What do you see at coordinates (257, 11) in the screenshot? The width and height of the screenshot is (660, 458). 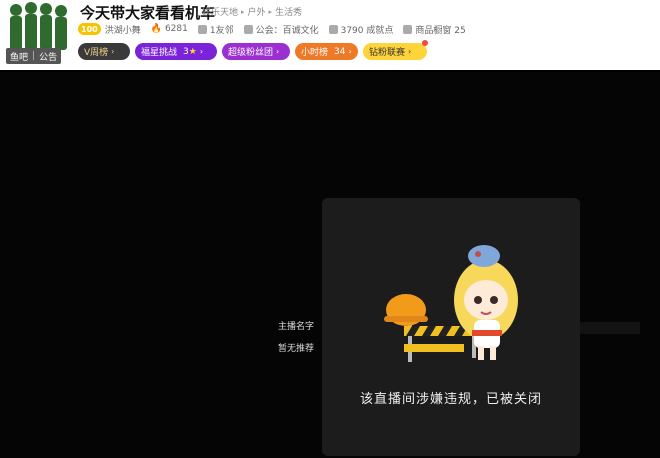 I see `breadcrumb-item-outdoor: 户外` at bounding box center [257, 11].